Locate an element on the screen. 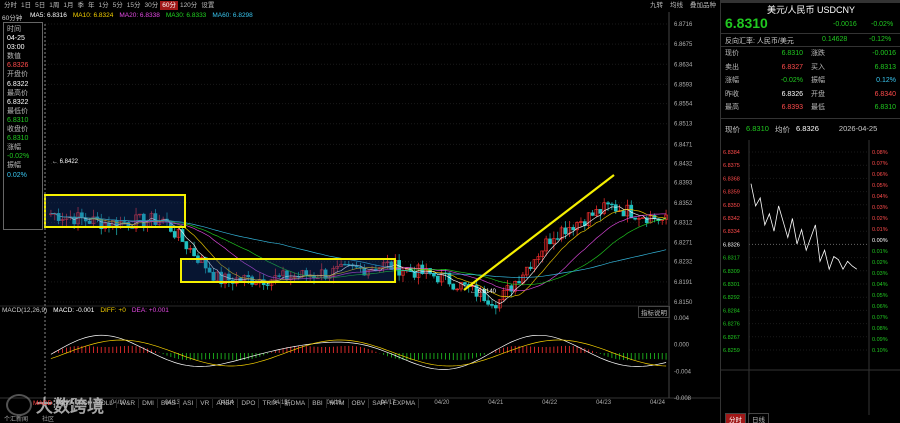  divider is located at coordinates (810, 33).